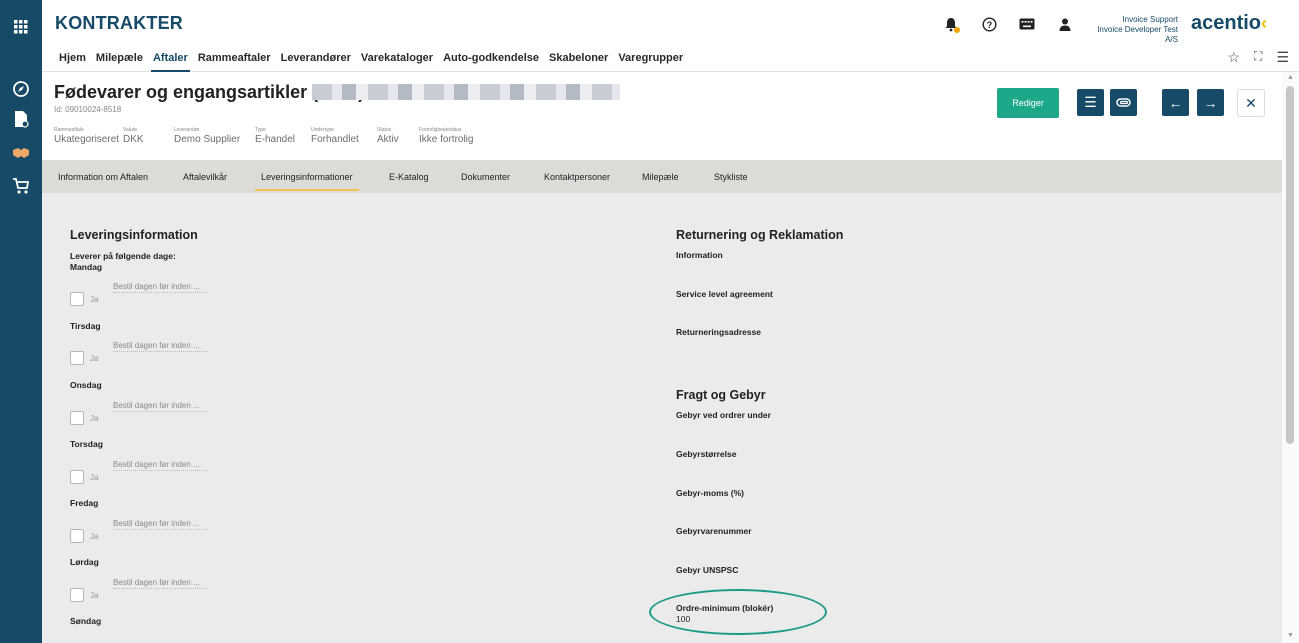  Describe the element at coordinates (446, 139) in the screenshot. I see `meta-value: Ikke fortrolig` at that location.